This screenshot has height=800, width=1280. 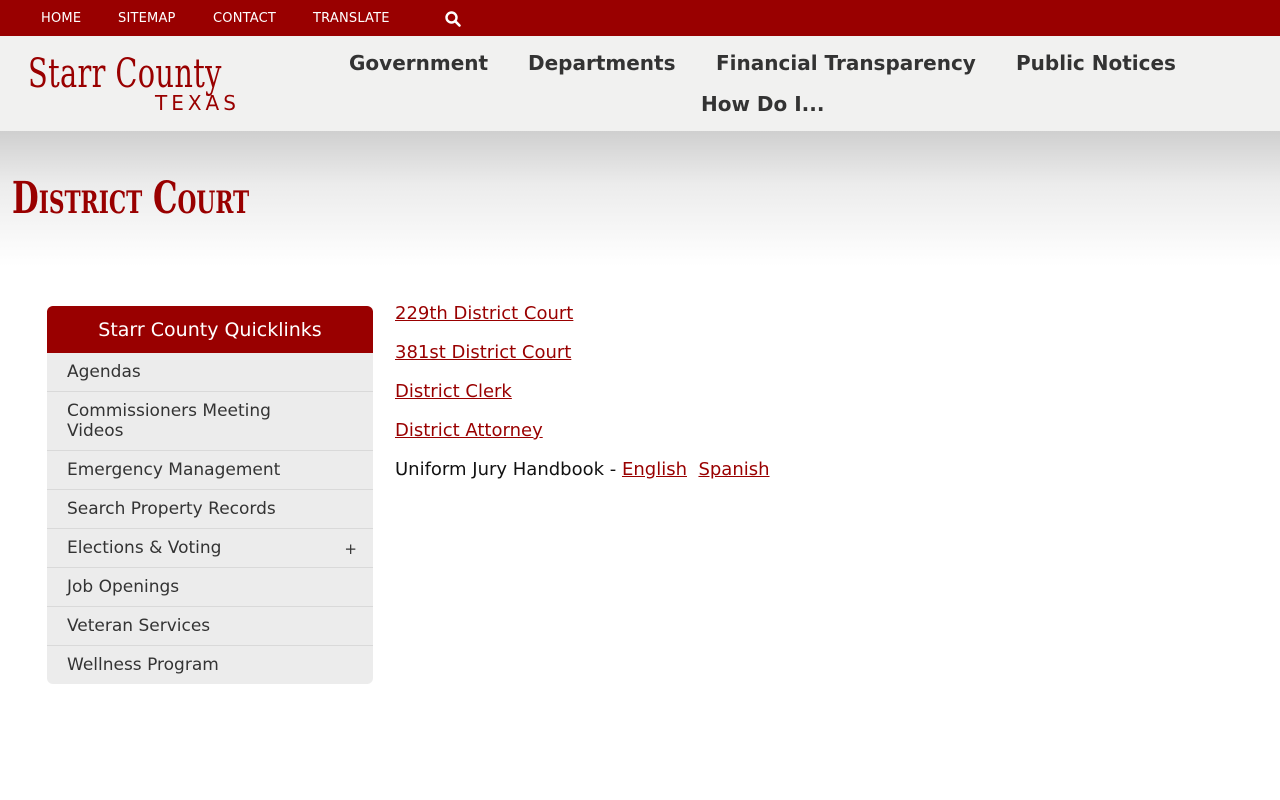 What do you see at coordinates (144, 548) in the screenshot?
I see `sidebar-item-label: Elections & Voting` at bounding box center [144, 548].